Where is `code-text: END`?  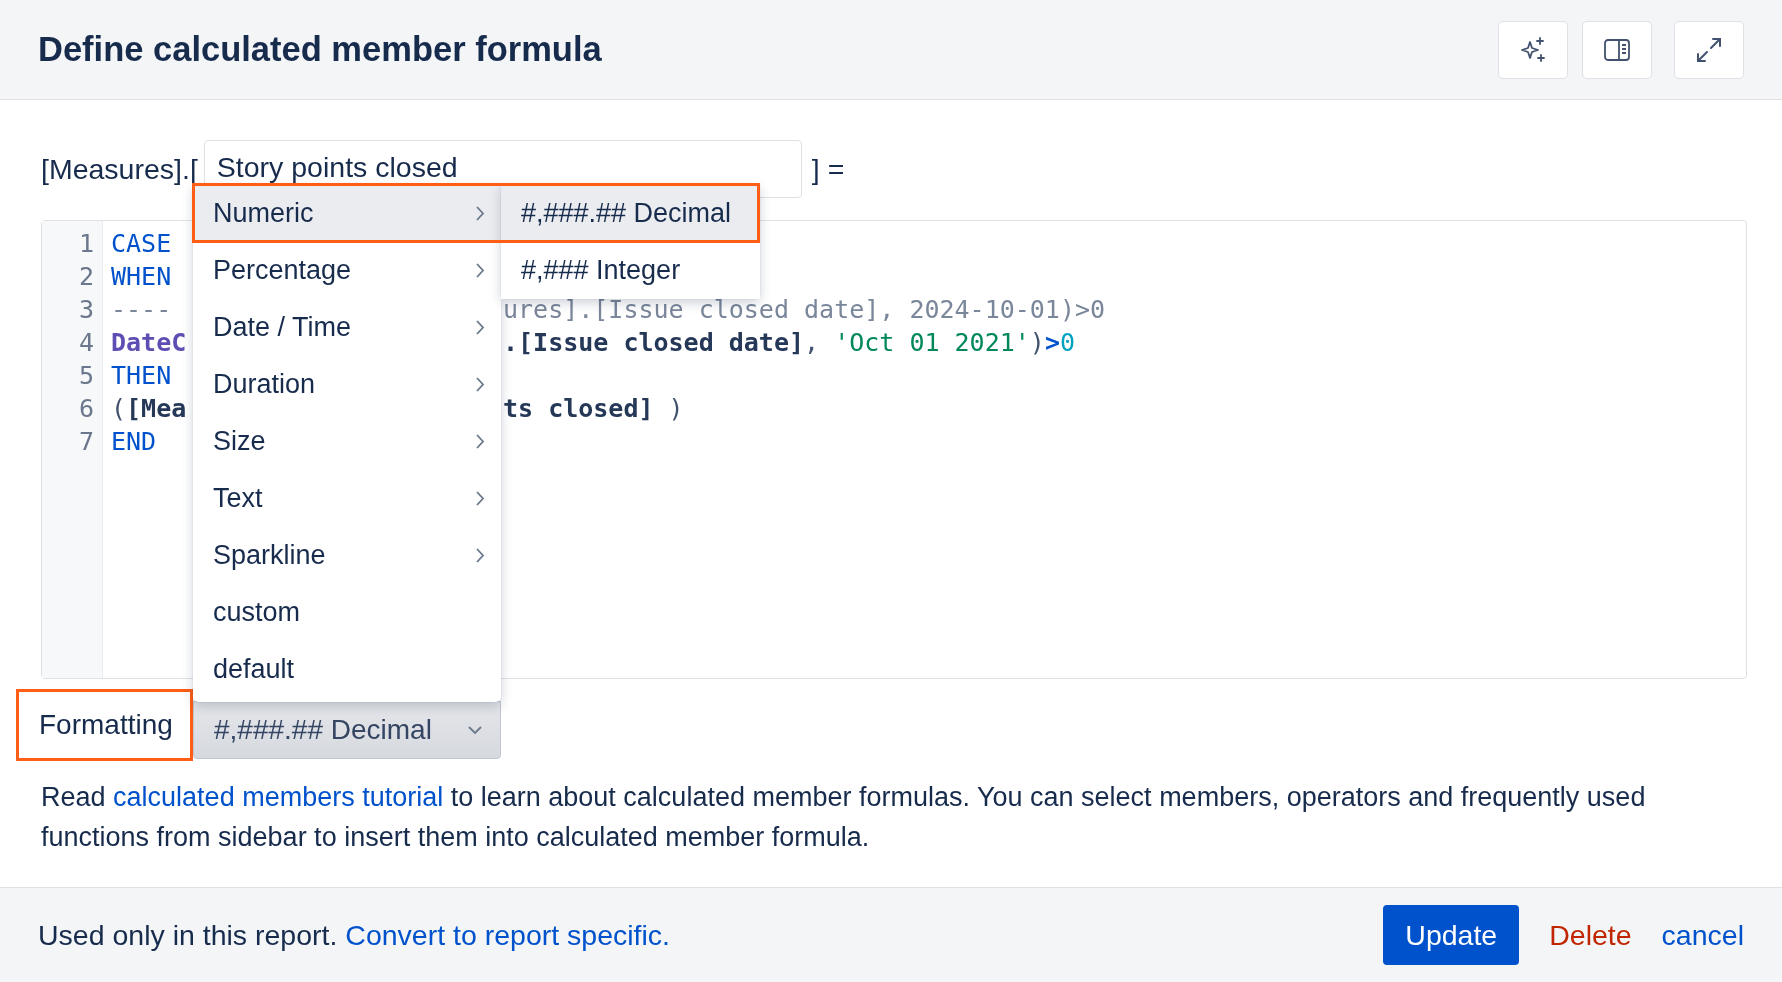 code-text: END is located at coordinates (134, 442).